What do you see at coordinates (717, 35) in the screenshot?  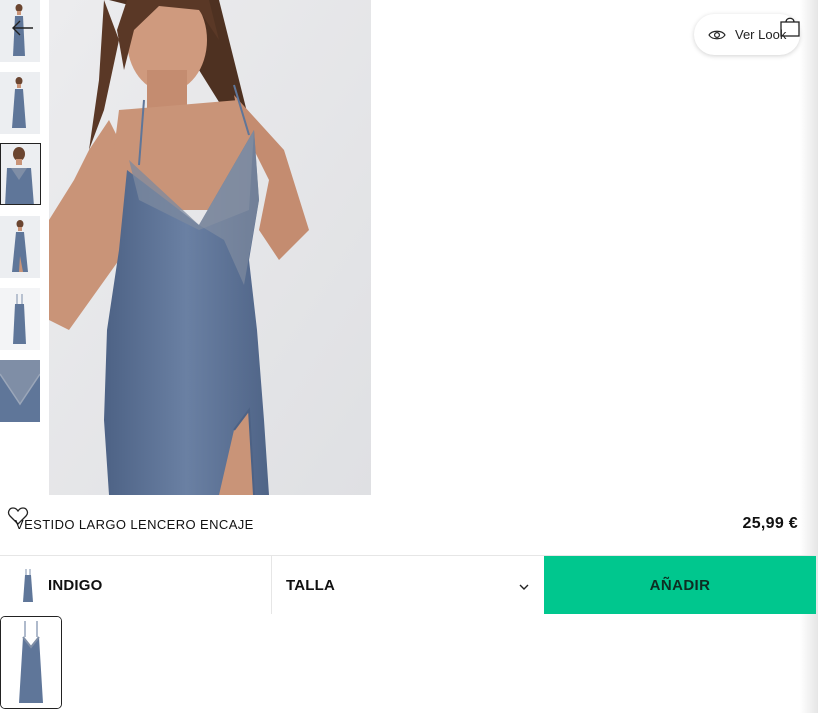 I see `eye-icon` at bounding box center [717, 35].